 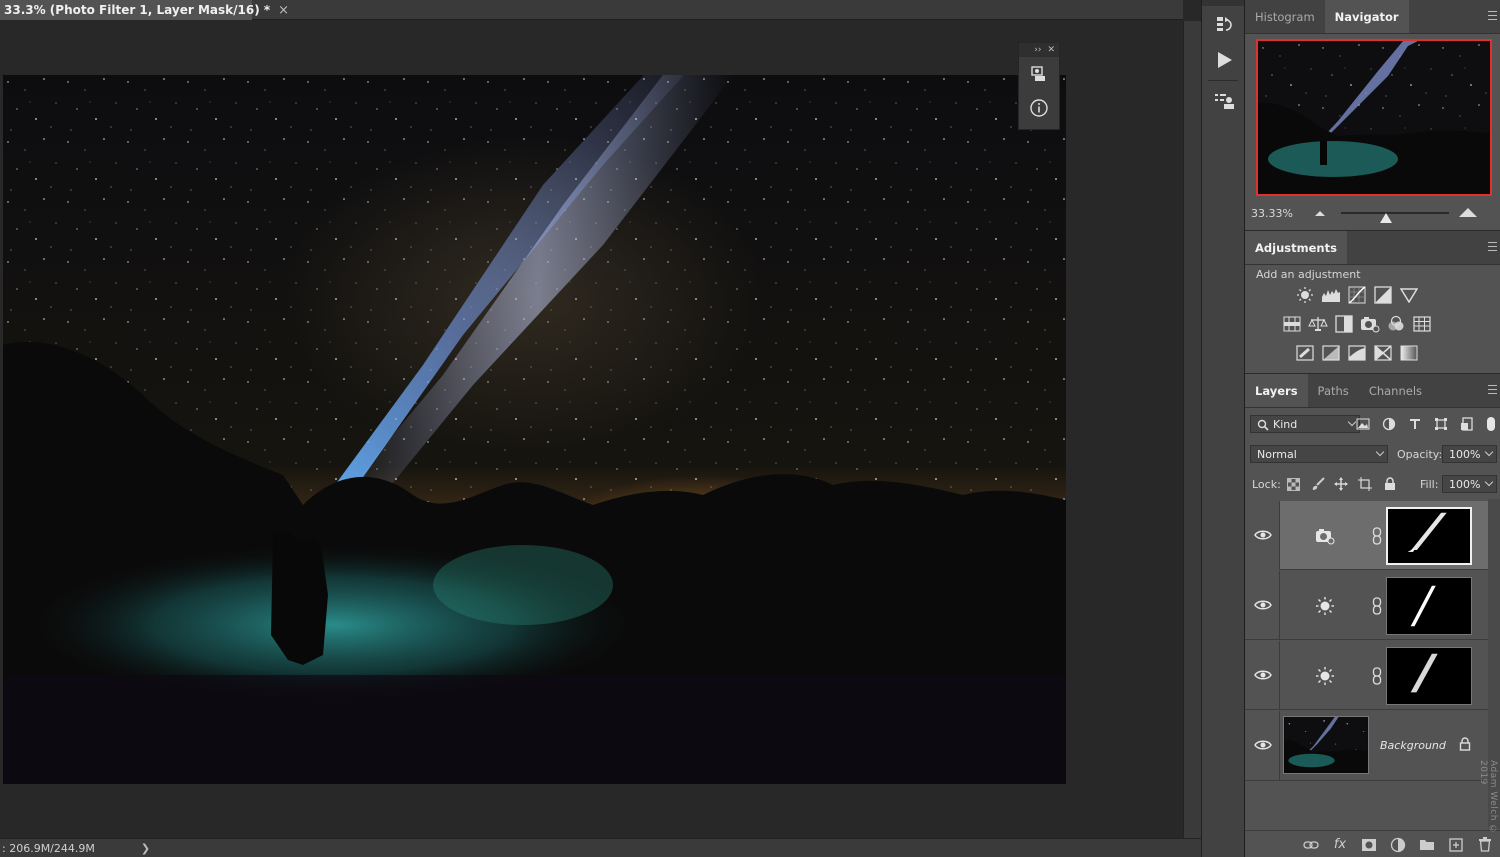 What do you see at coordinates (1296, 247) in the screenshot?
I see `tab-adjustments: Adjustments` at bounding box center [1296, 247].